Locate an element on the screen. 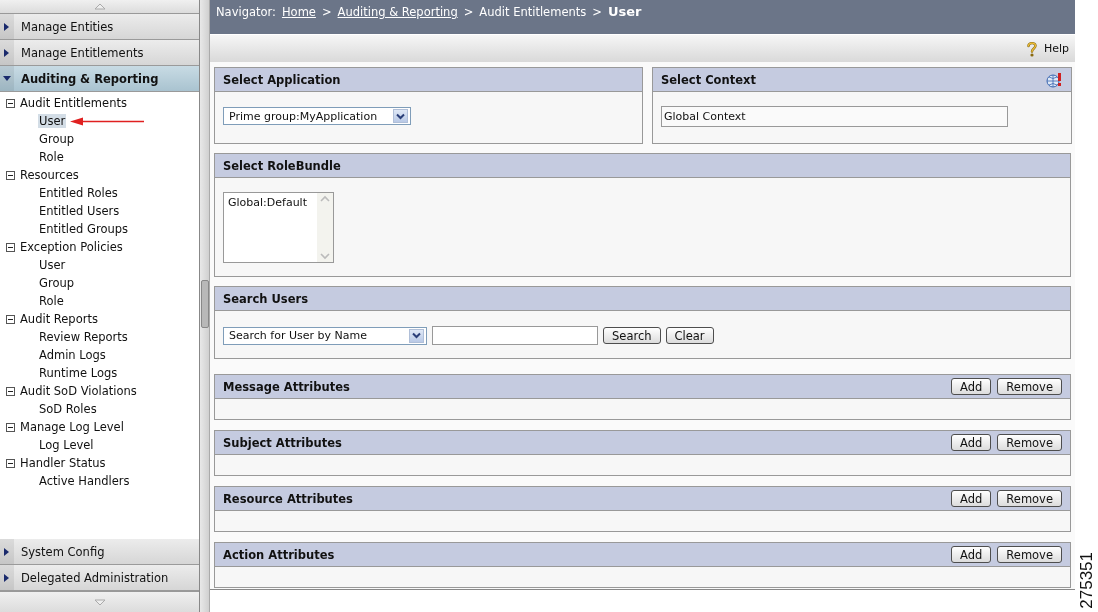 The height and width of the screenshot is (612, 1098). search-criteria-dropdown: Search for User by Name is located at coordinates (325, 335).